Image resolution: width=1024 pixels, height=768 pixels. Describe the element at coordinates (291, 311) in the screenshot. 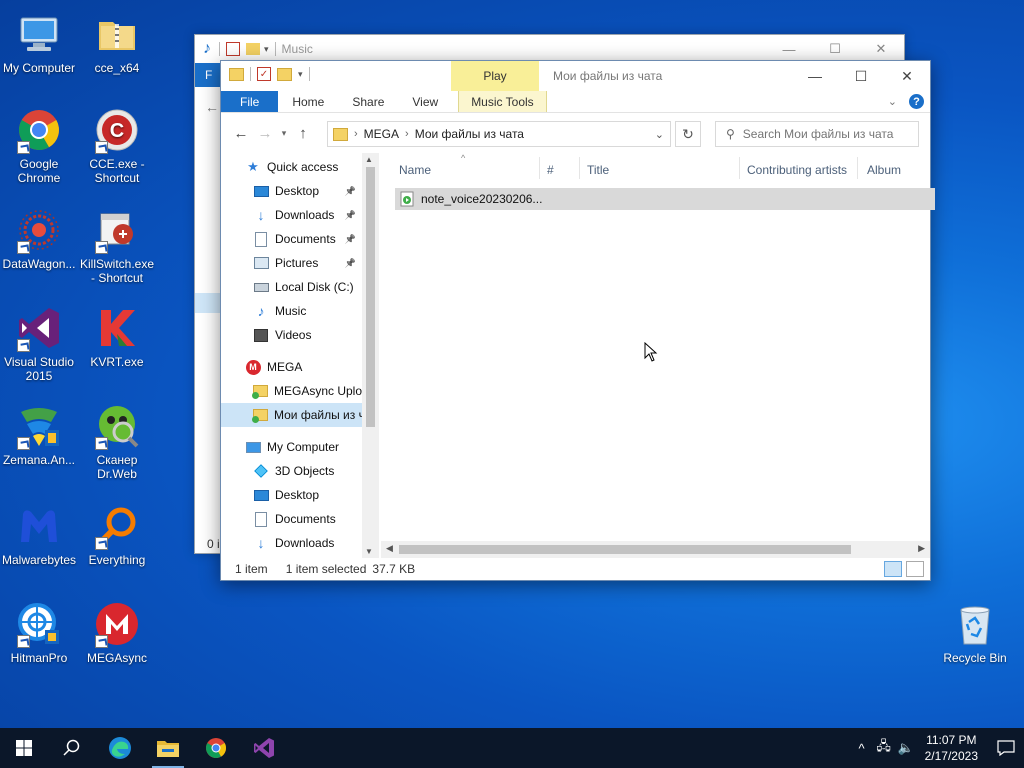

I see `nav-item-music: ♪ Music` at that location.